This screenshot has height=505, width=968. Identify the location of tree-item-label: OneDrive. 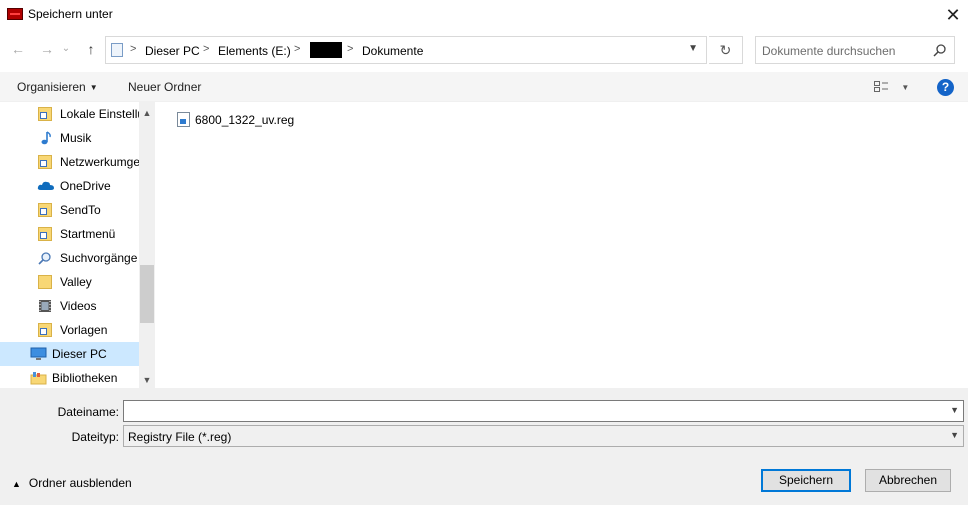
(85, 186).